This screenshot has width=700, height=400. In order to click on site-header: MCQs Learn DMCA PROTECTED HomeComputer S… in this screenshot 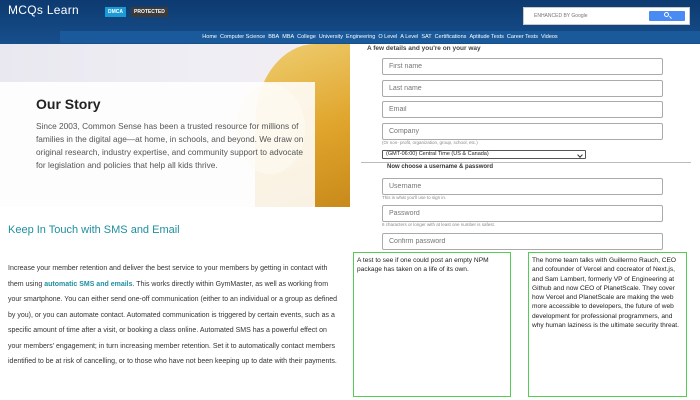, I will do `click(350, 22)`.